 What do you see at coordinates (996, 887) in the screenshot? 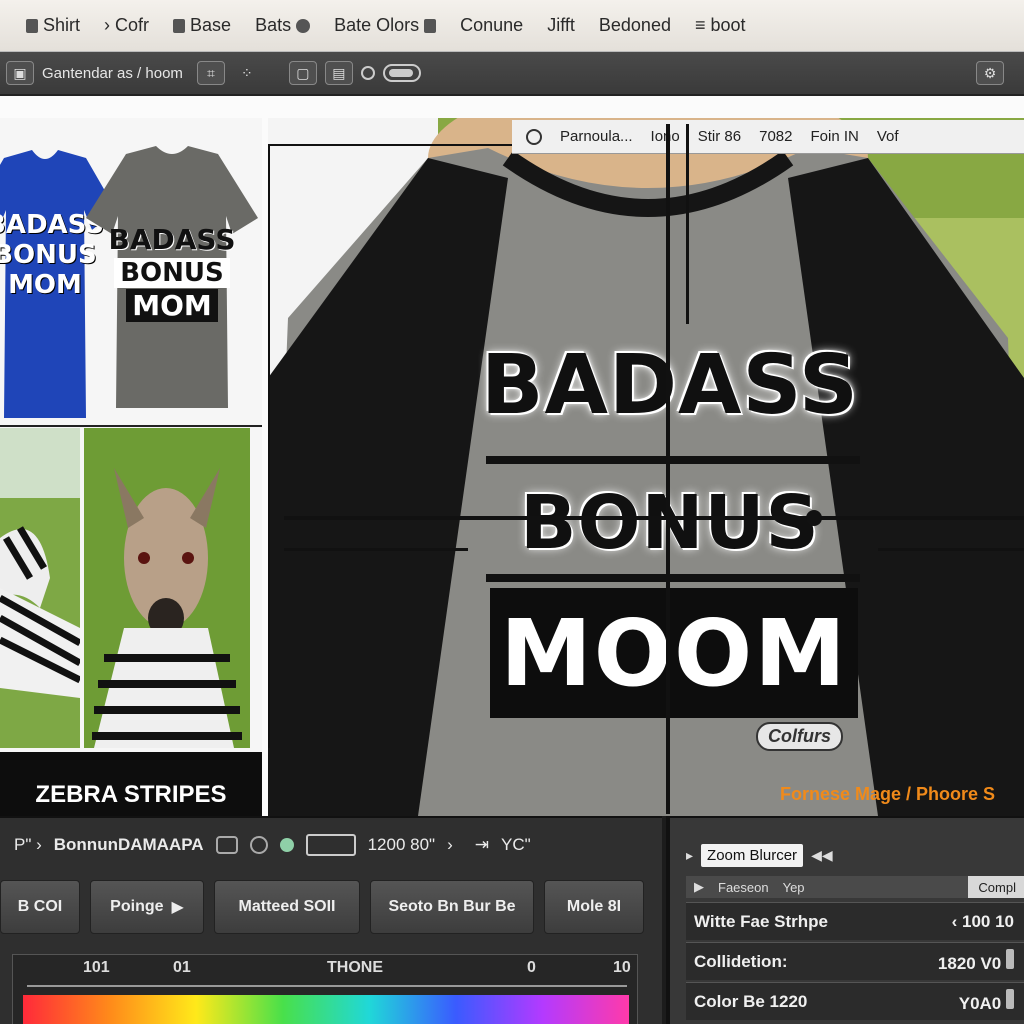
I see `complete-button: Compl` at bounding box center [996, 887].